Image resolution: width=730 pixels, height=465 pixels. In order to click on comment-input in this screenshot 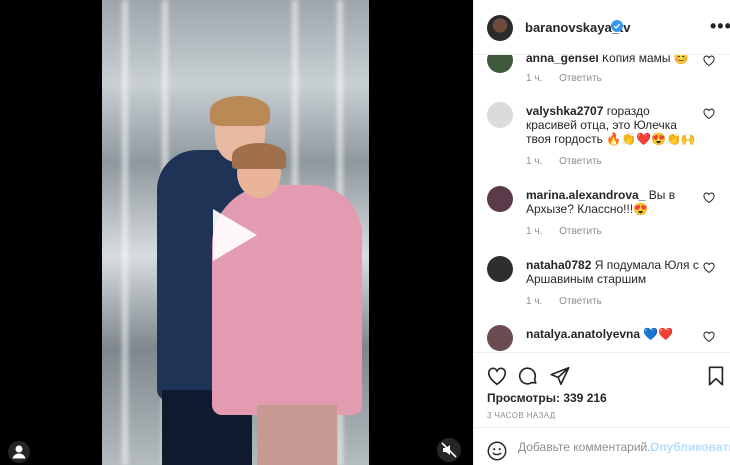, I will do `click(588, 447)`.